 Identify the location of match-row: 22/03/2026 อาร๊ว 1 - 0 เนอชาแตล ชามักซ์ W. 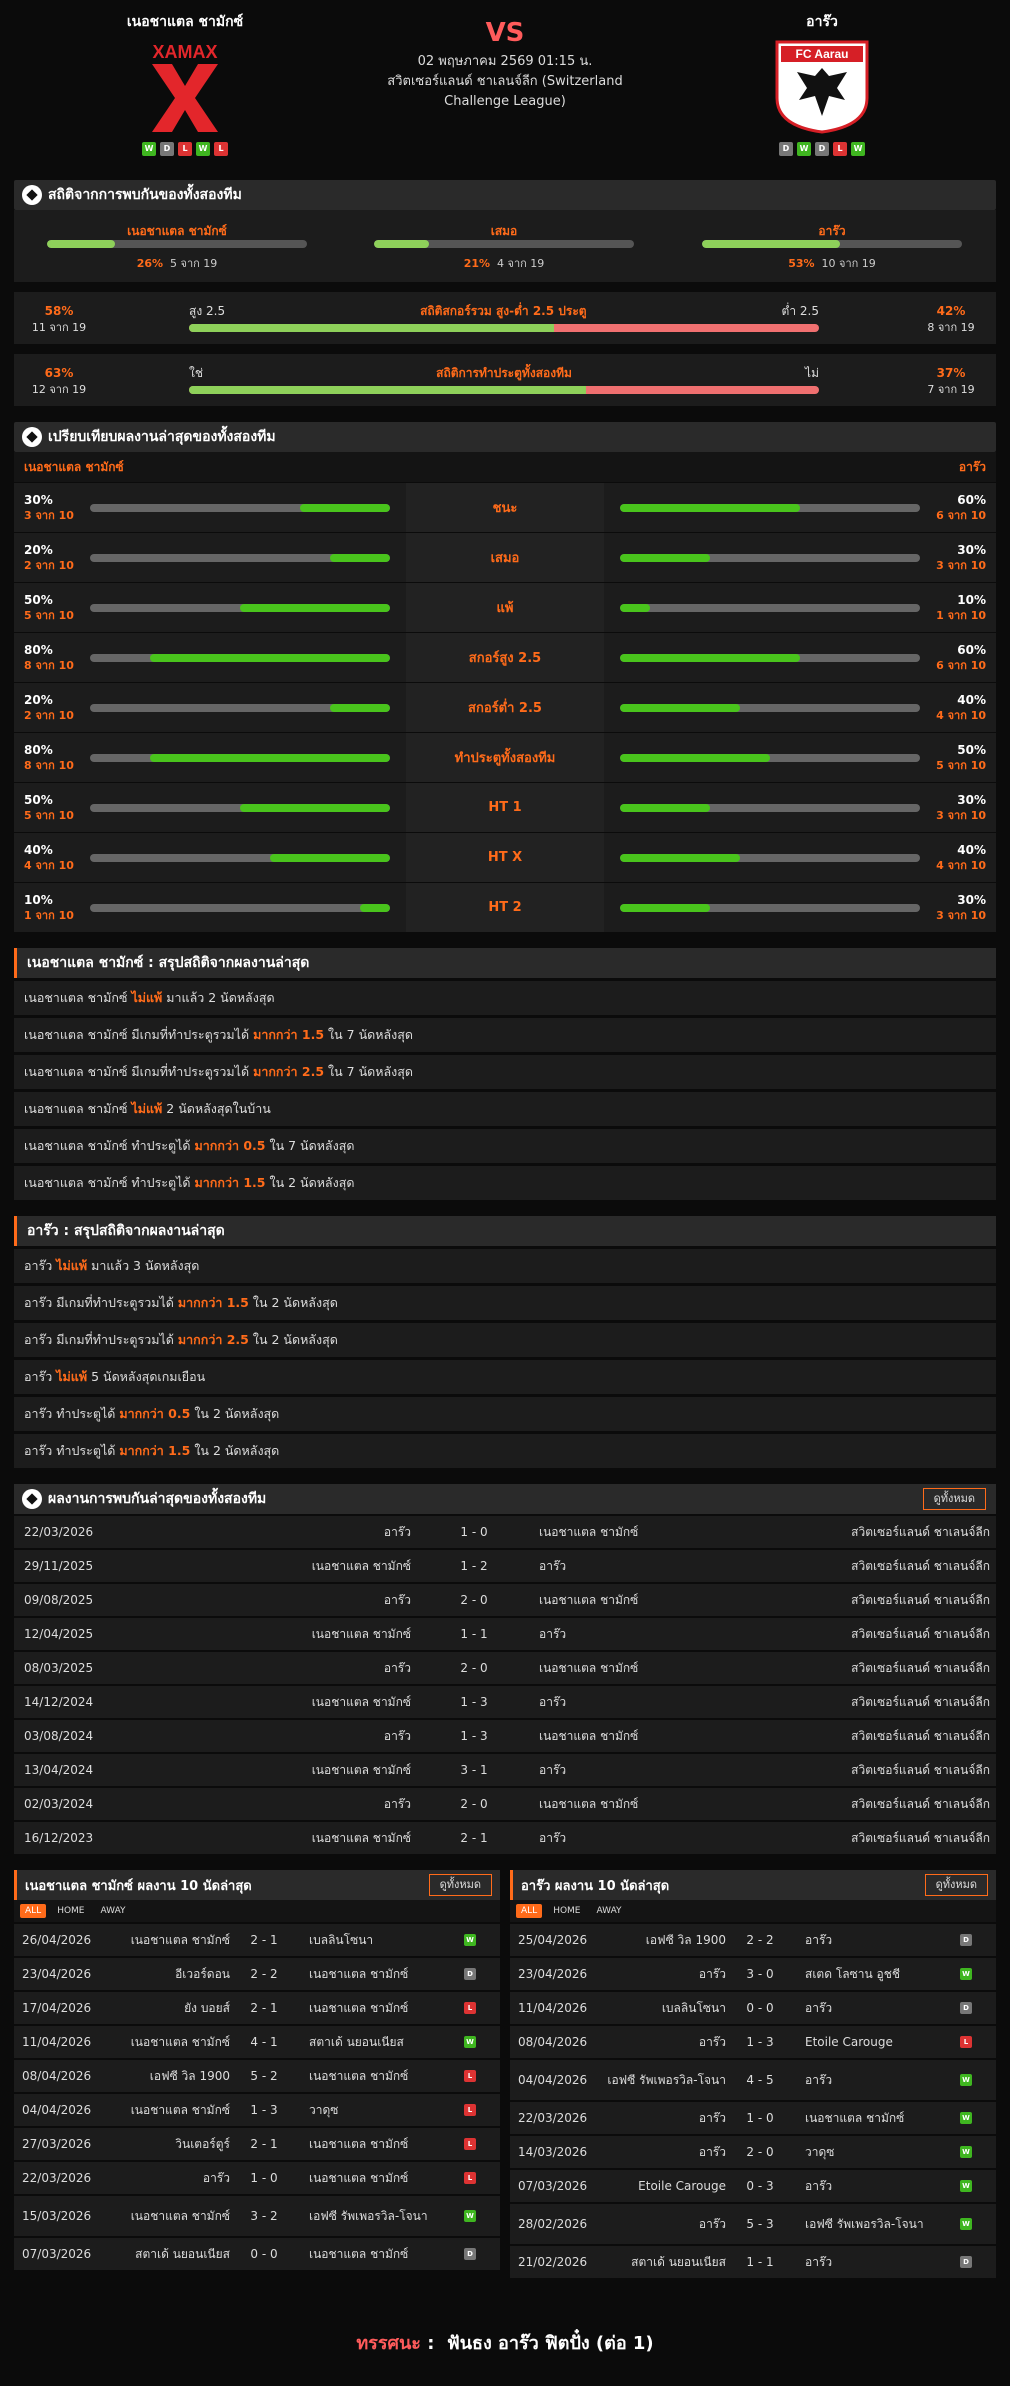
(753, 2118).